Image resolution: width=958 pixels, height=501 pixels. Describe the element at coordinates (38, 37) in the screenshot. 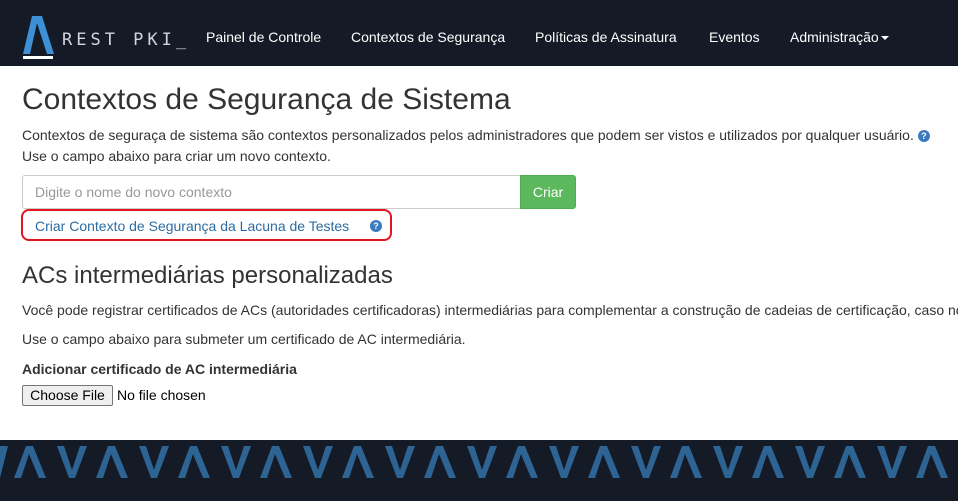

I see `lambda-logo-icon` at that location.